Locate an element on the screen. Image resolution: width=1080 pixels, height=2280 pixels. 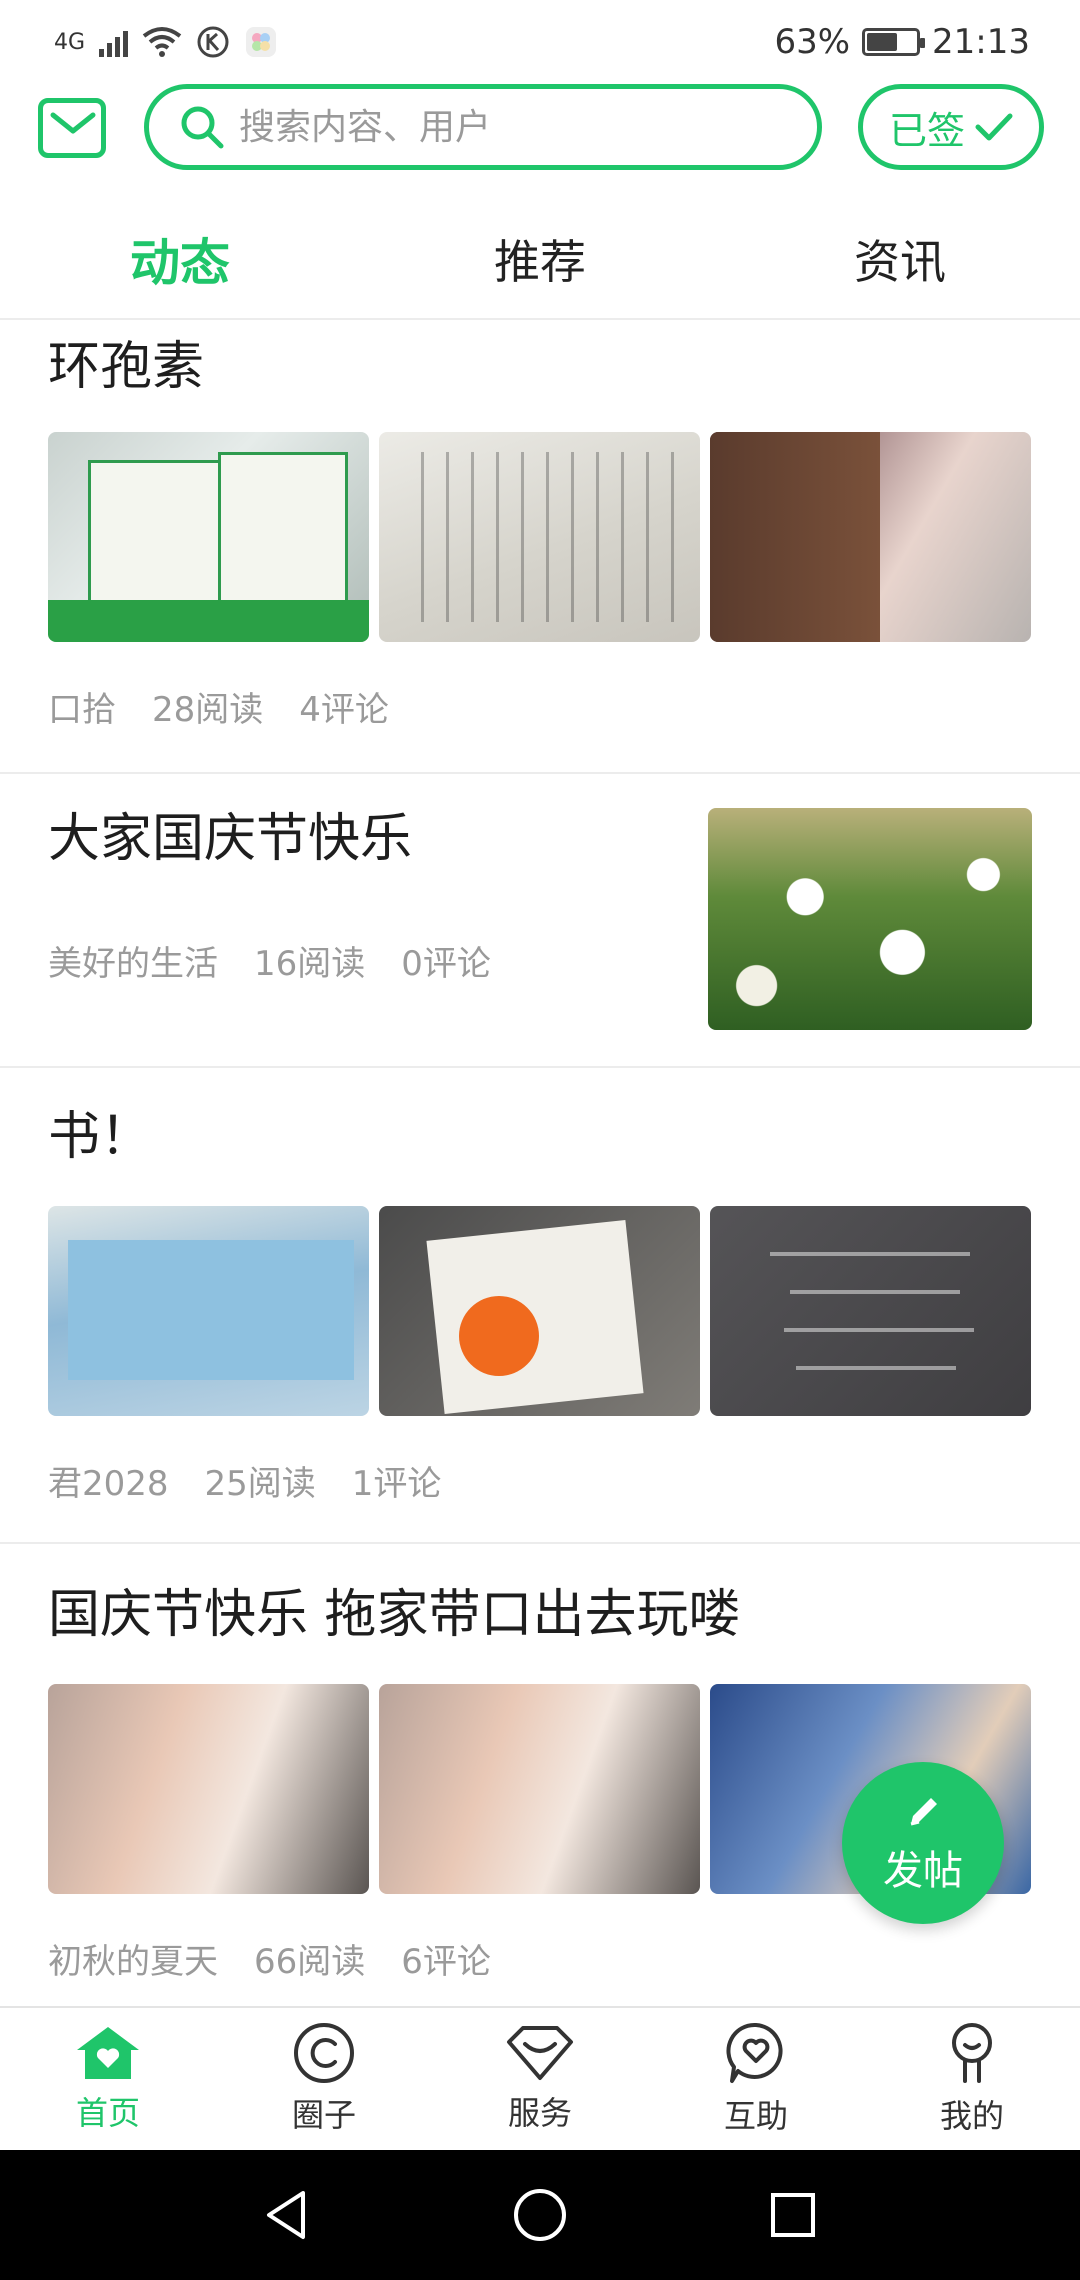
post-meta: 美好的生活 16阅读 0评论 is located at coordinates (269, 960).